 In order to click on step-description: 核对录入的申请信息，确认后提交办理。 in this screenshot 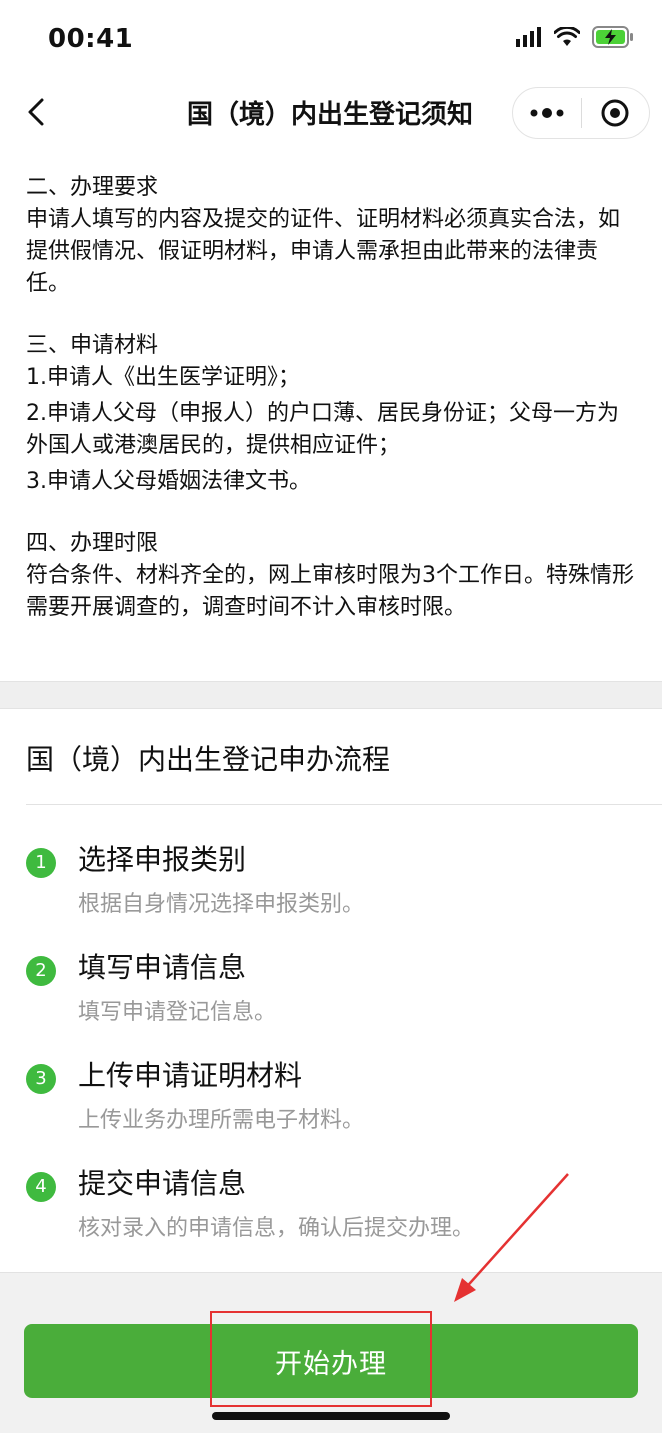, I will do `click(276, 1228)`.